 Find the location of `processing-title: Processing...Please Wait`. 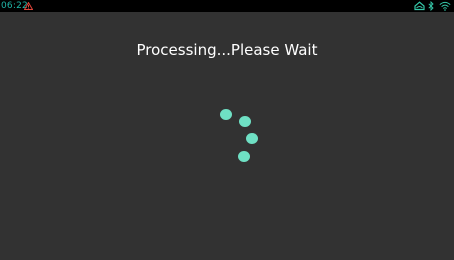

processing-title: Processing...Please Wait is located at coordinates (227, 50).